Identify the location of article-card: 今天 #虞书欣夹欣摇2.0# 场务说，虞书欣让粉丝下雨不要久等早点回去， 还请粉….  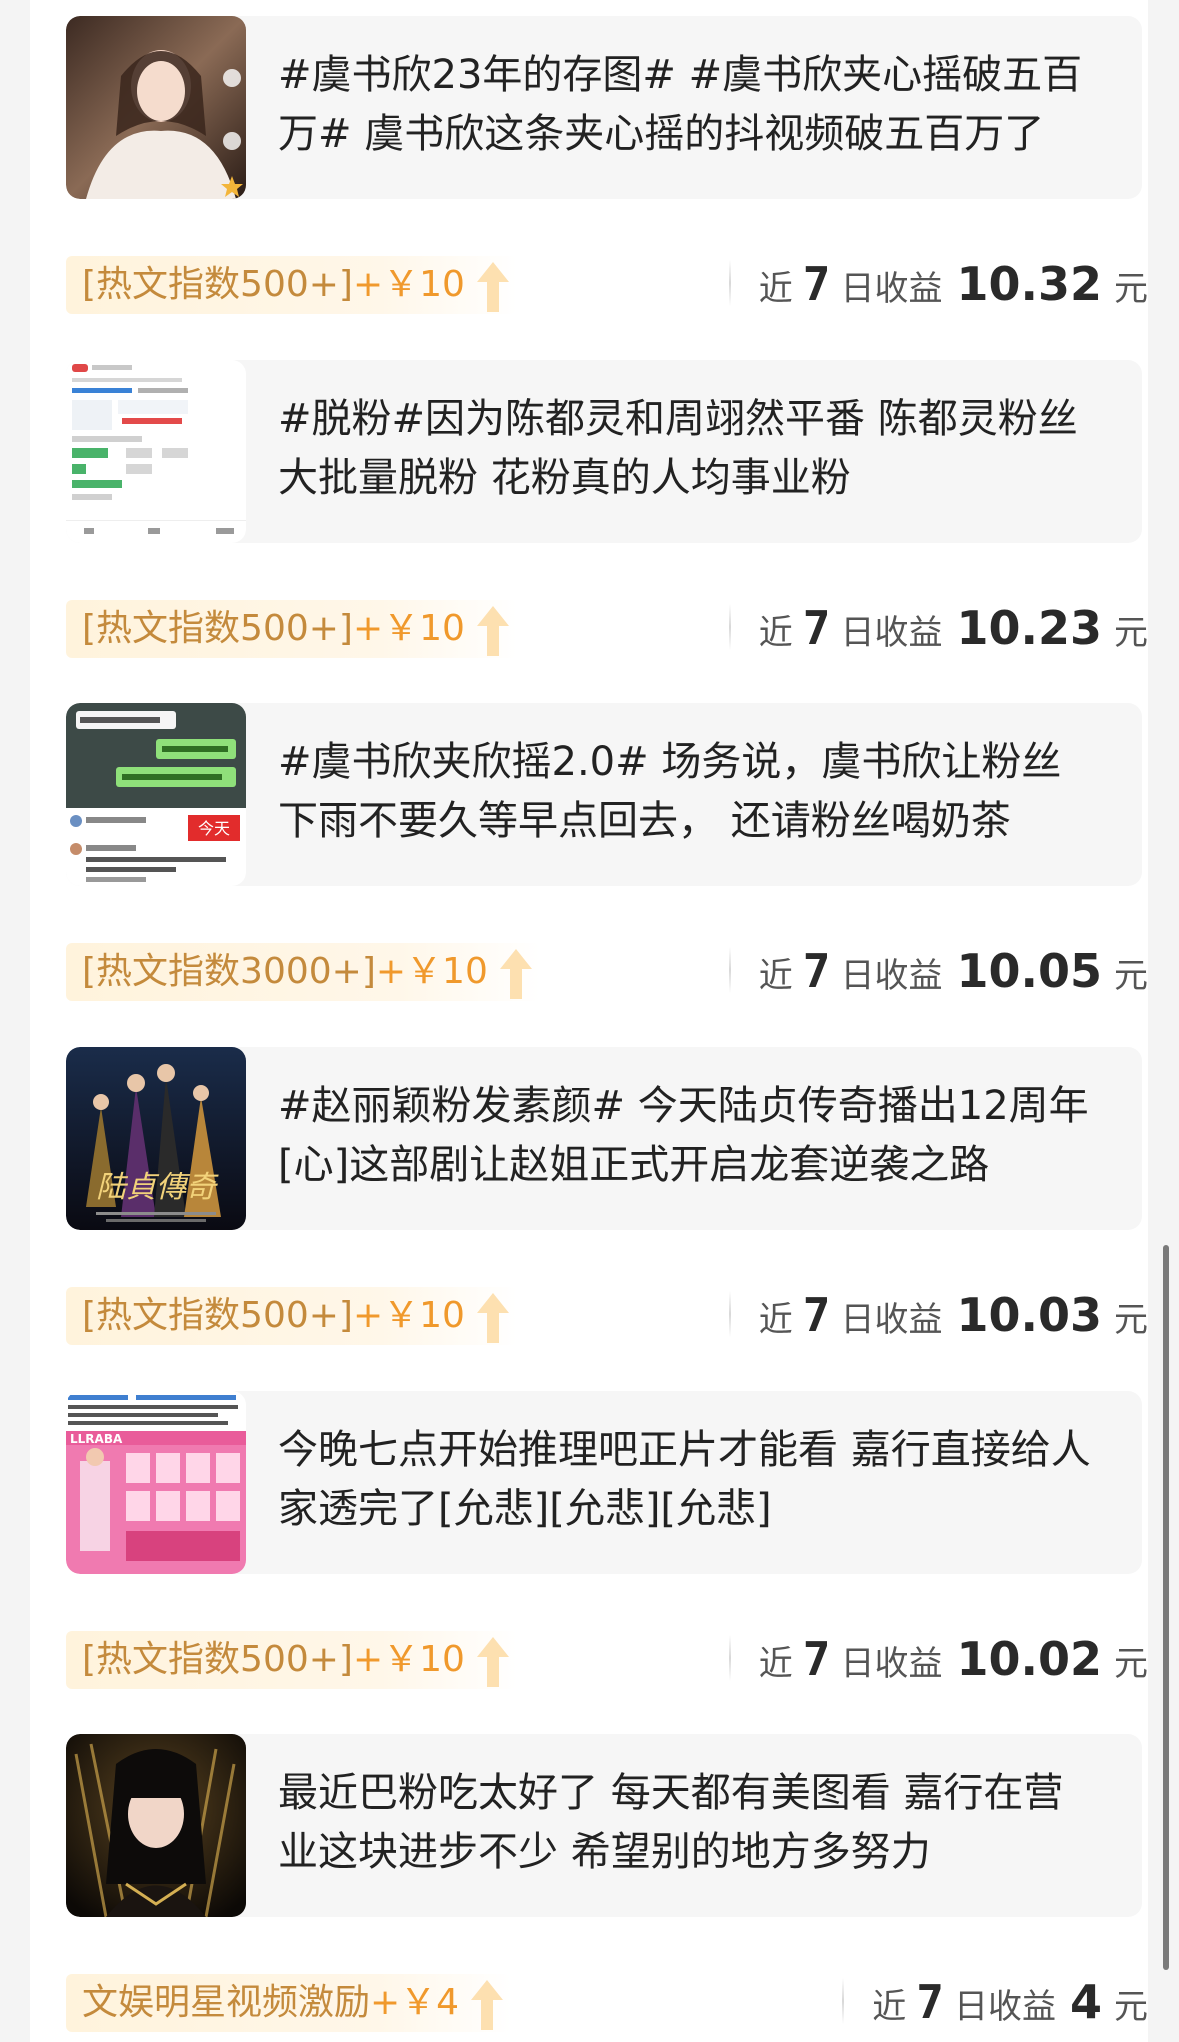
(604, 794).